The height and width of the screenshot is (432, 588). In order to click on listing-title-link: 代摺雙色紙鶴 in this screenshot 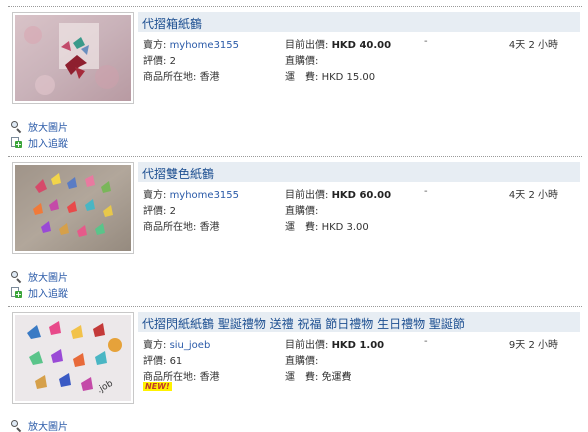, I will do `click(178, 173)`.